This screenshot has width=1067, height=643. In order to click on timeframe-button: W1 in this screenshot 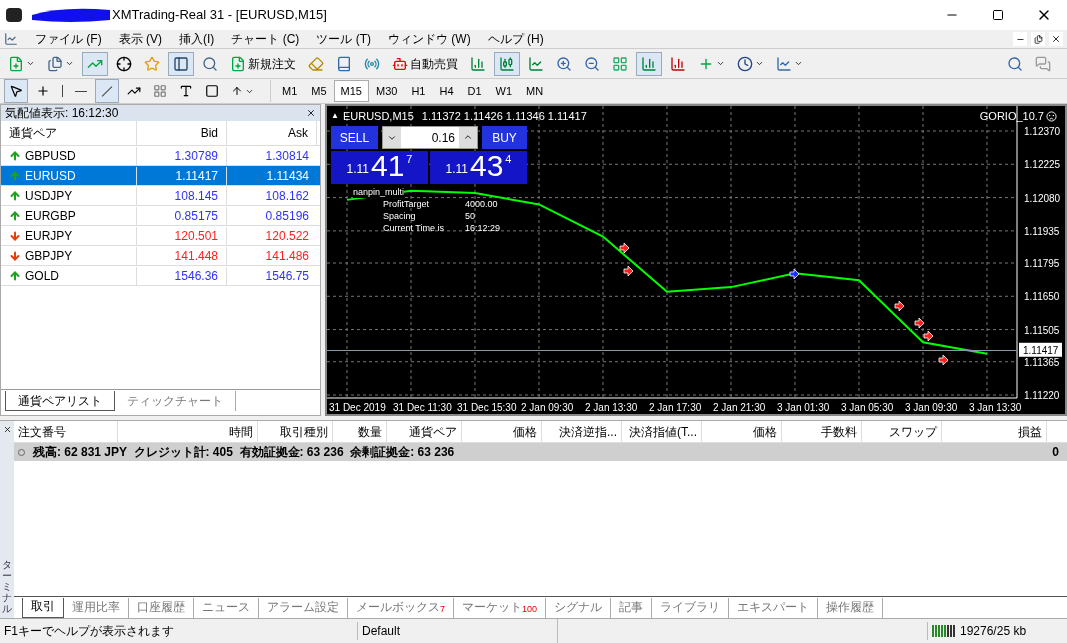, I will do `click(504, 91)`.